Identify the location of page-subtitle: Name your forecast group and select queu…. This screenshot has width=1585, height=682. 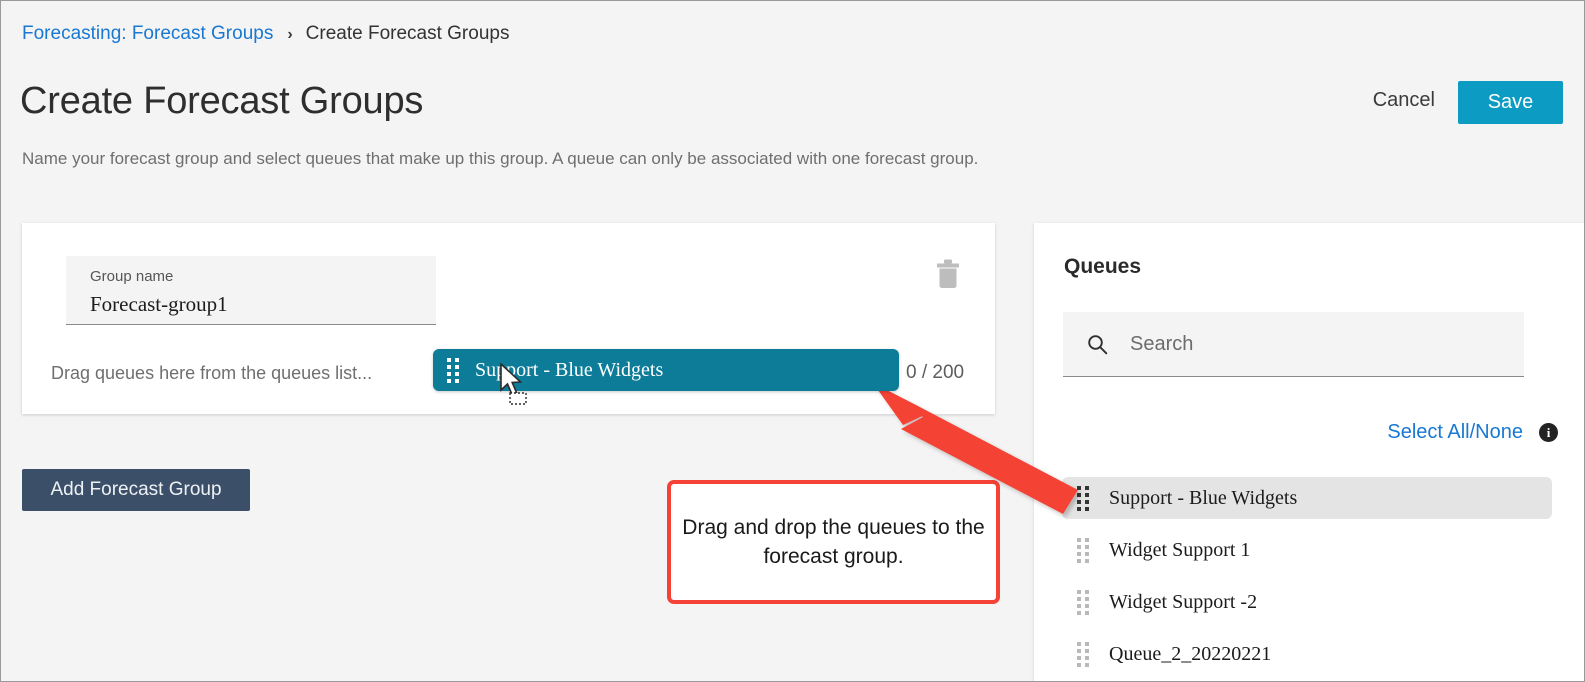
(500, 158).